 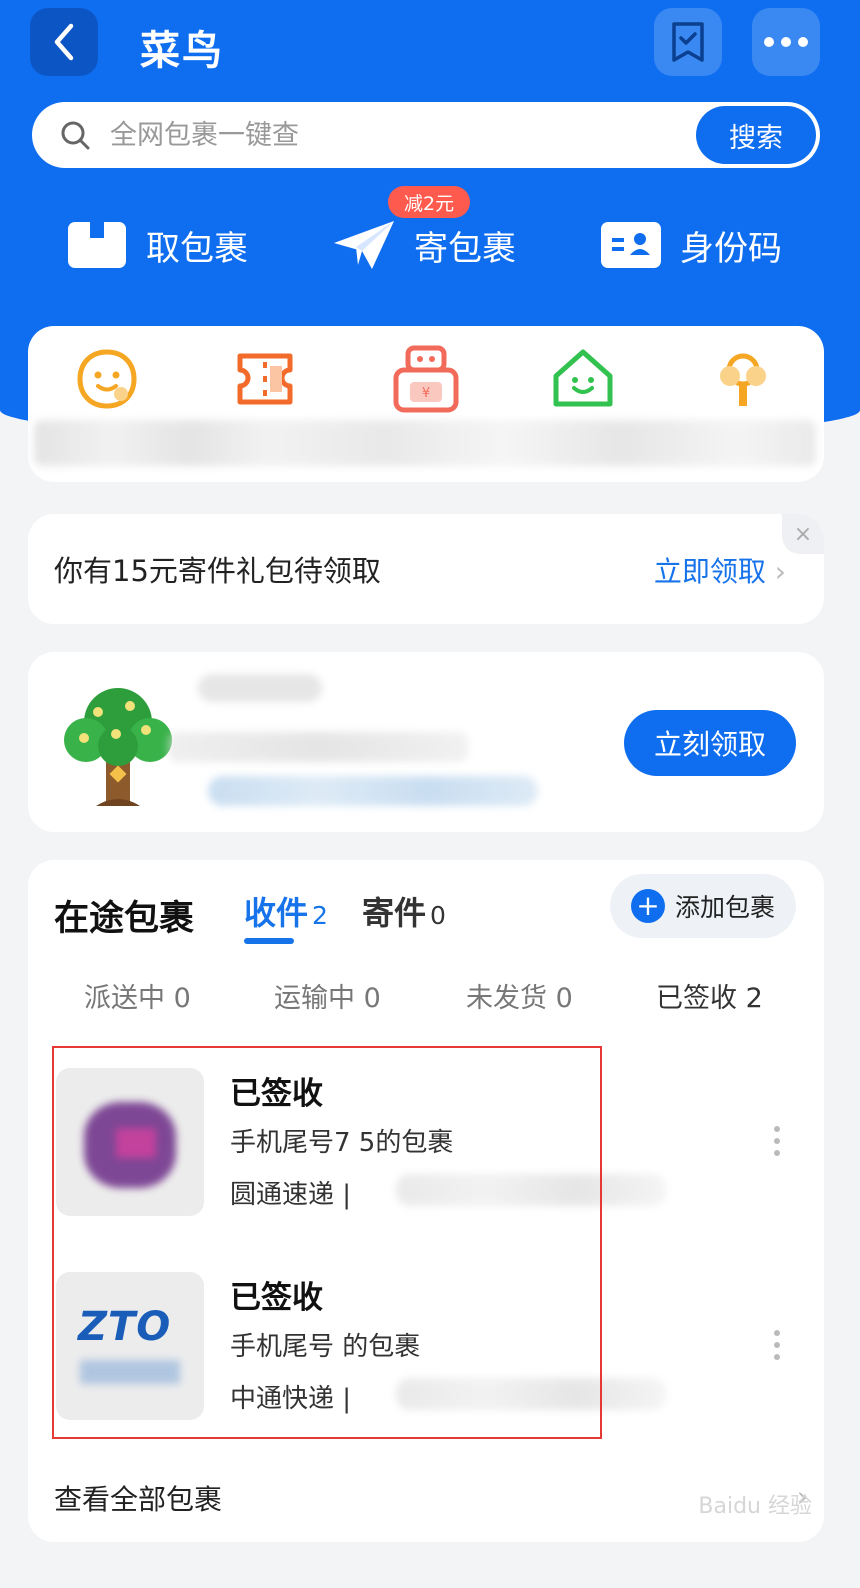 I want to click on add-package-button: + 添加包裹, so click(x=703, y=906).